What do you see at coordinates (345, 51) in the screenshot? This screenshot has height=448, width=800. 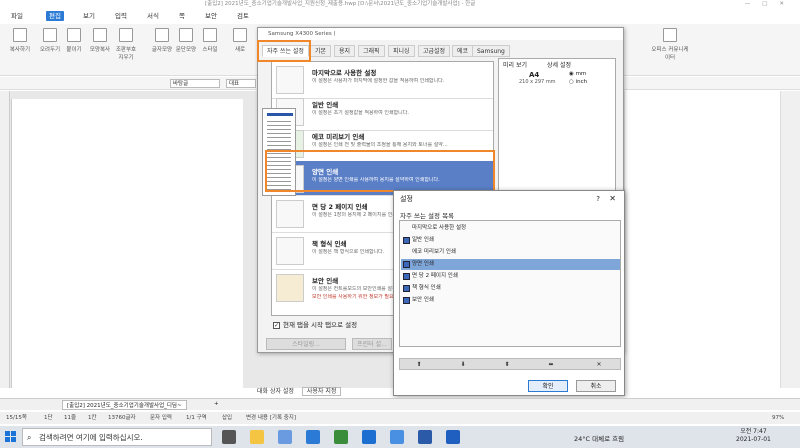 I see `tab-paper: 용지` at bounding box center [345, 51].